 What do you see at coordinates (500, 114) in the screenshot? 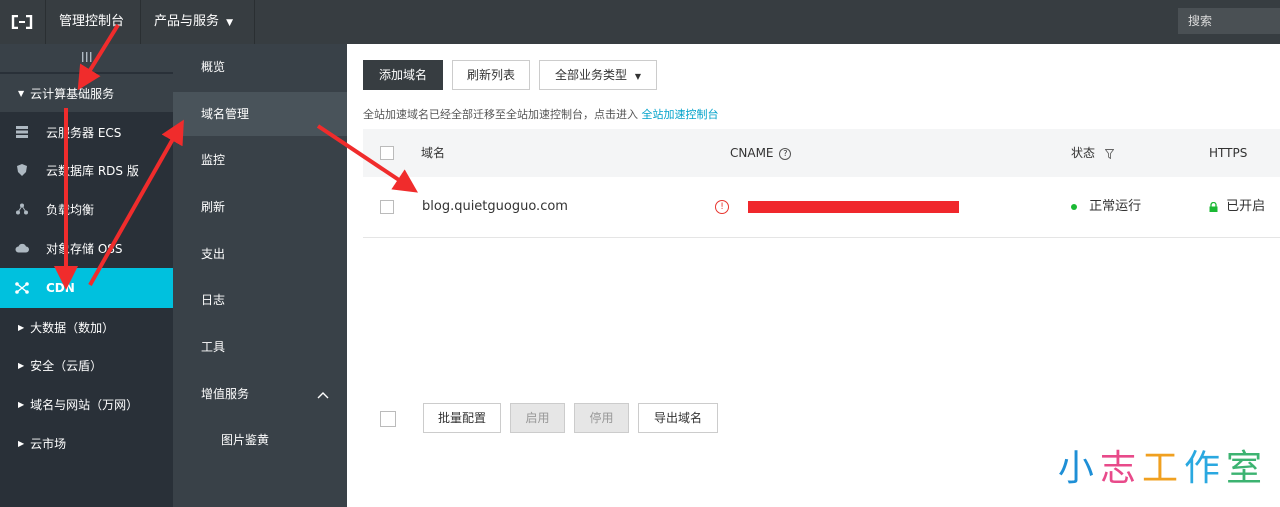
I see `migration-notice-text: 全站加速域名已经全部迁移至全站加速控制台，点击进入` at bounding box center [500, 114].